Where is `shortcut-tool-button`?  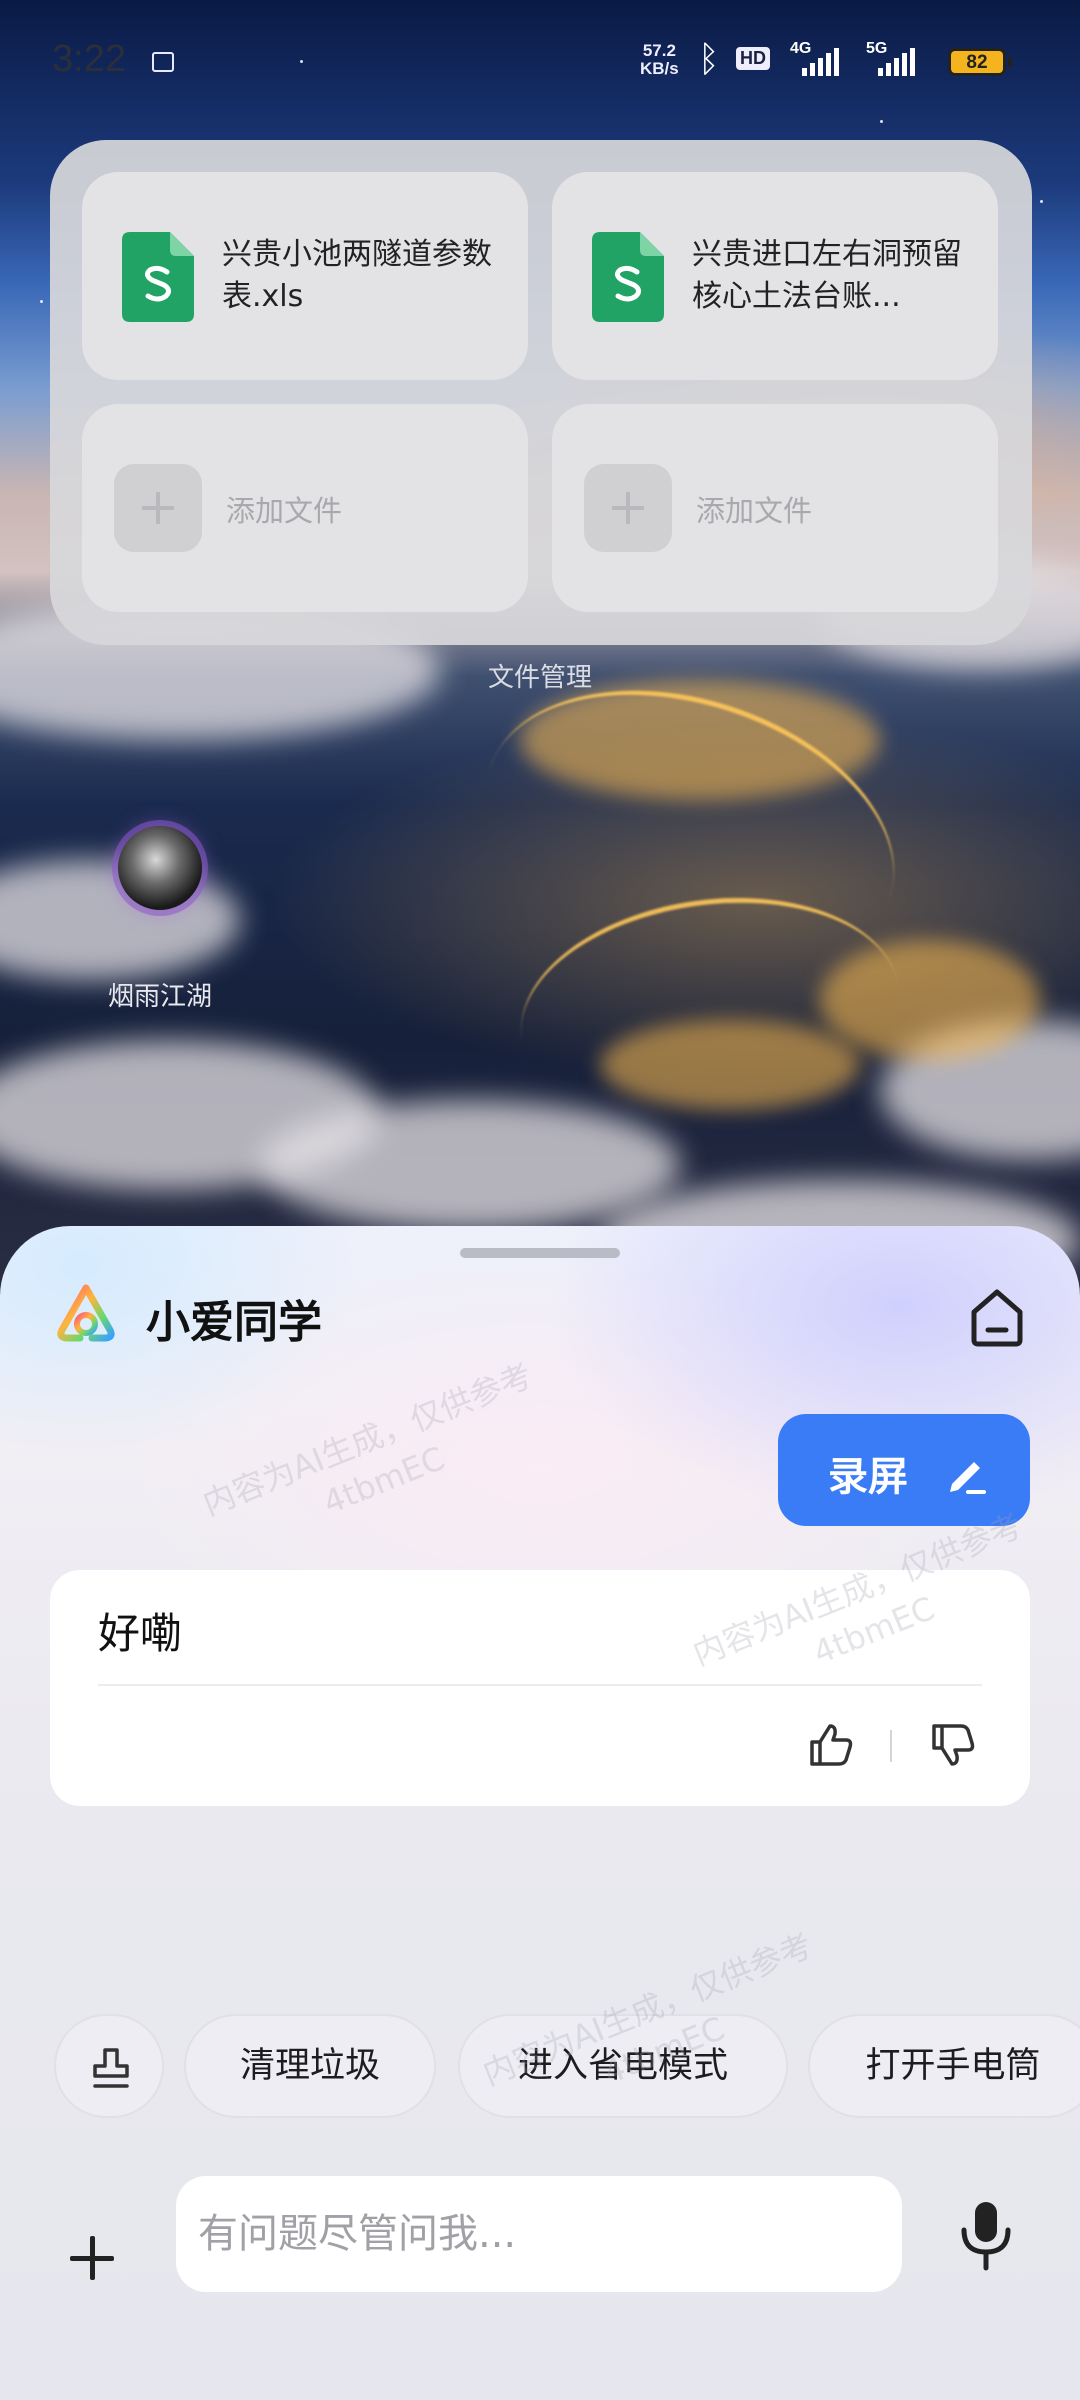
shortcut-tool-button is located at coordinates (109, 2066).